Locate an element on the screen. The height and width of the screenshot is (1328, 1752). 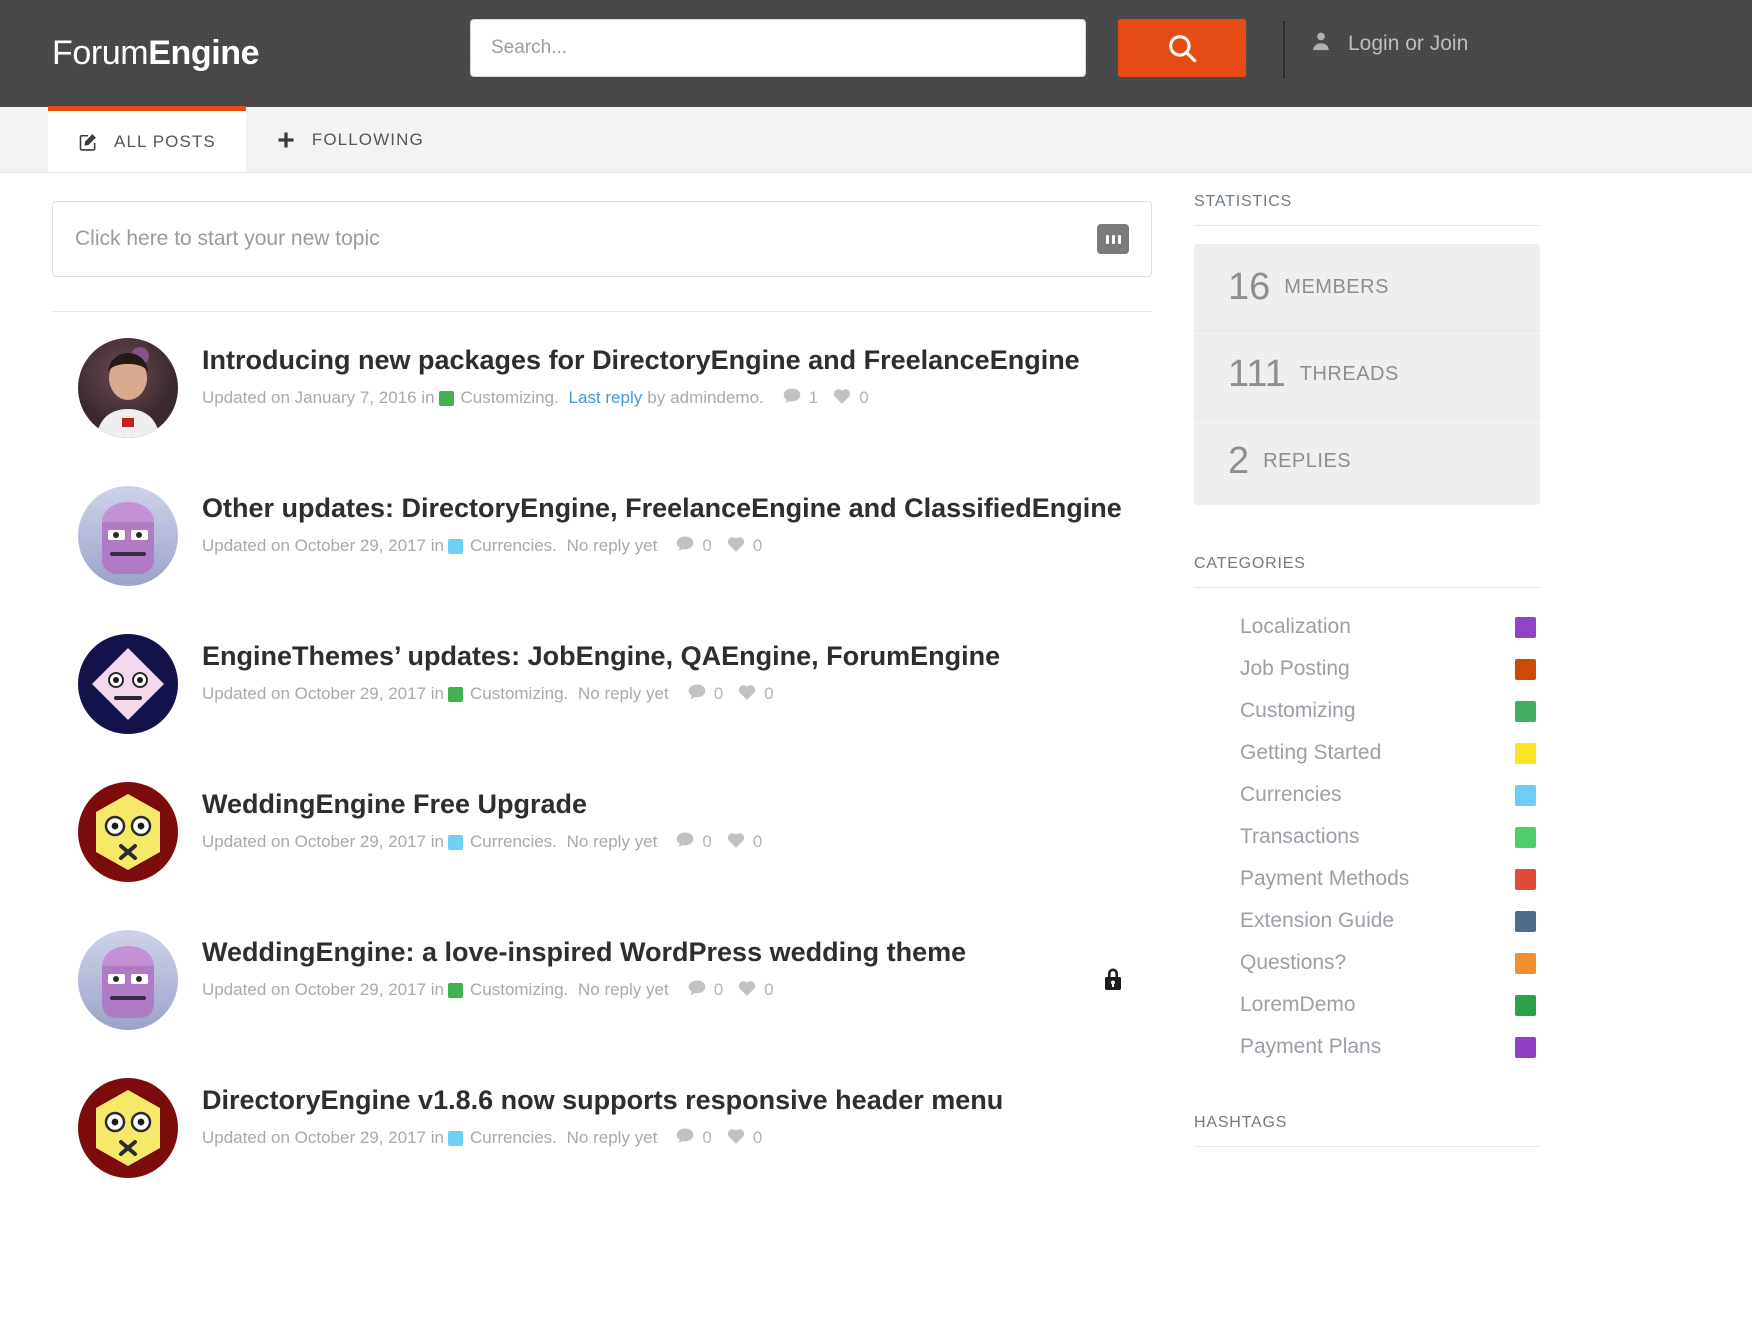
category-item: Currencies is located at coordinates (1367, 795).